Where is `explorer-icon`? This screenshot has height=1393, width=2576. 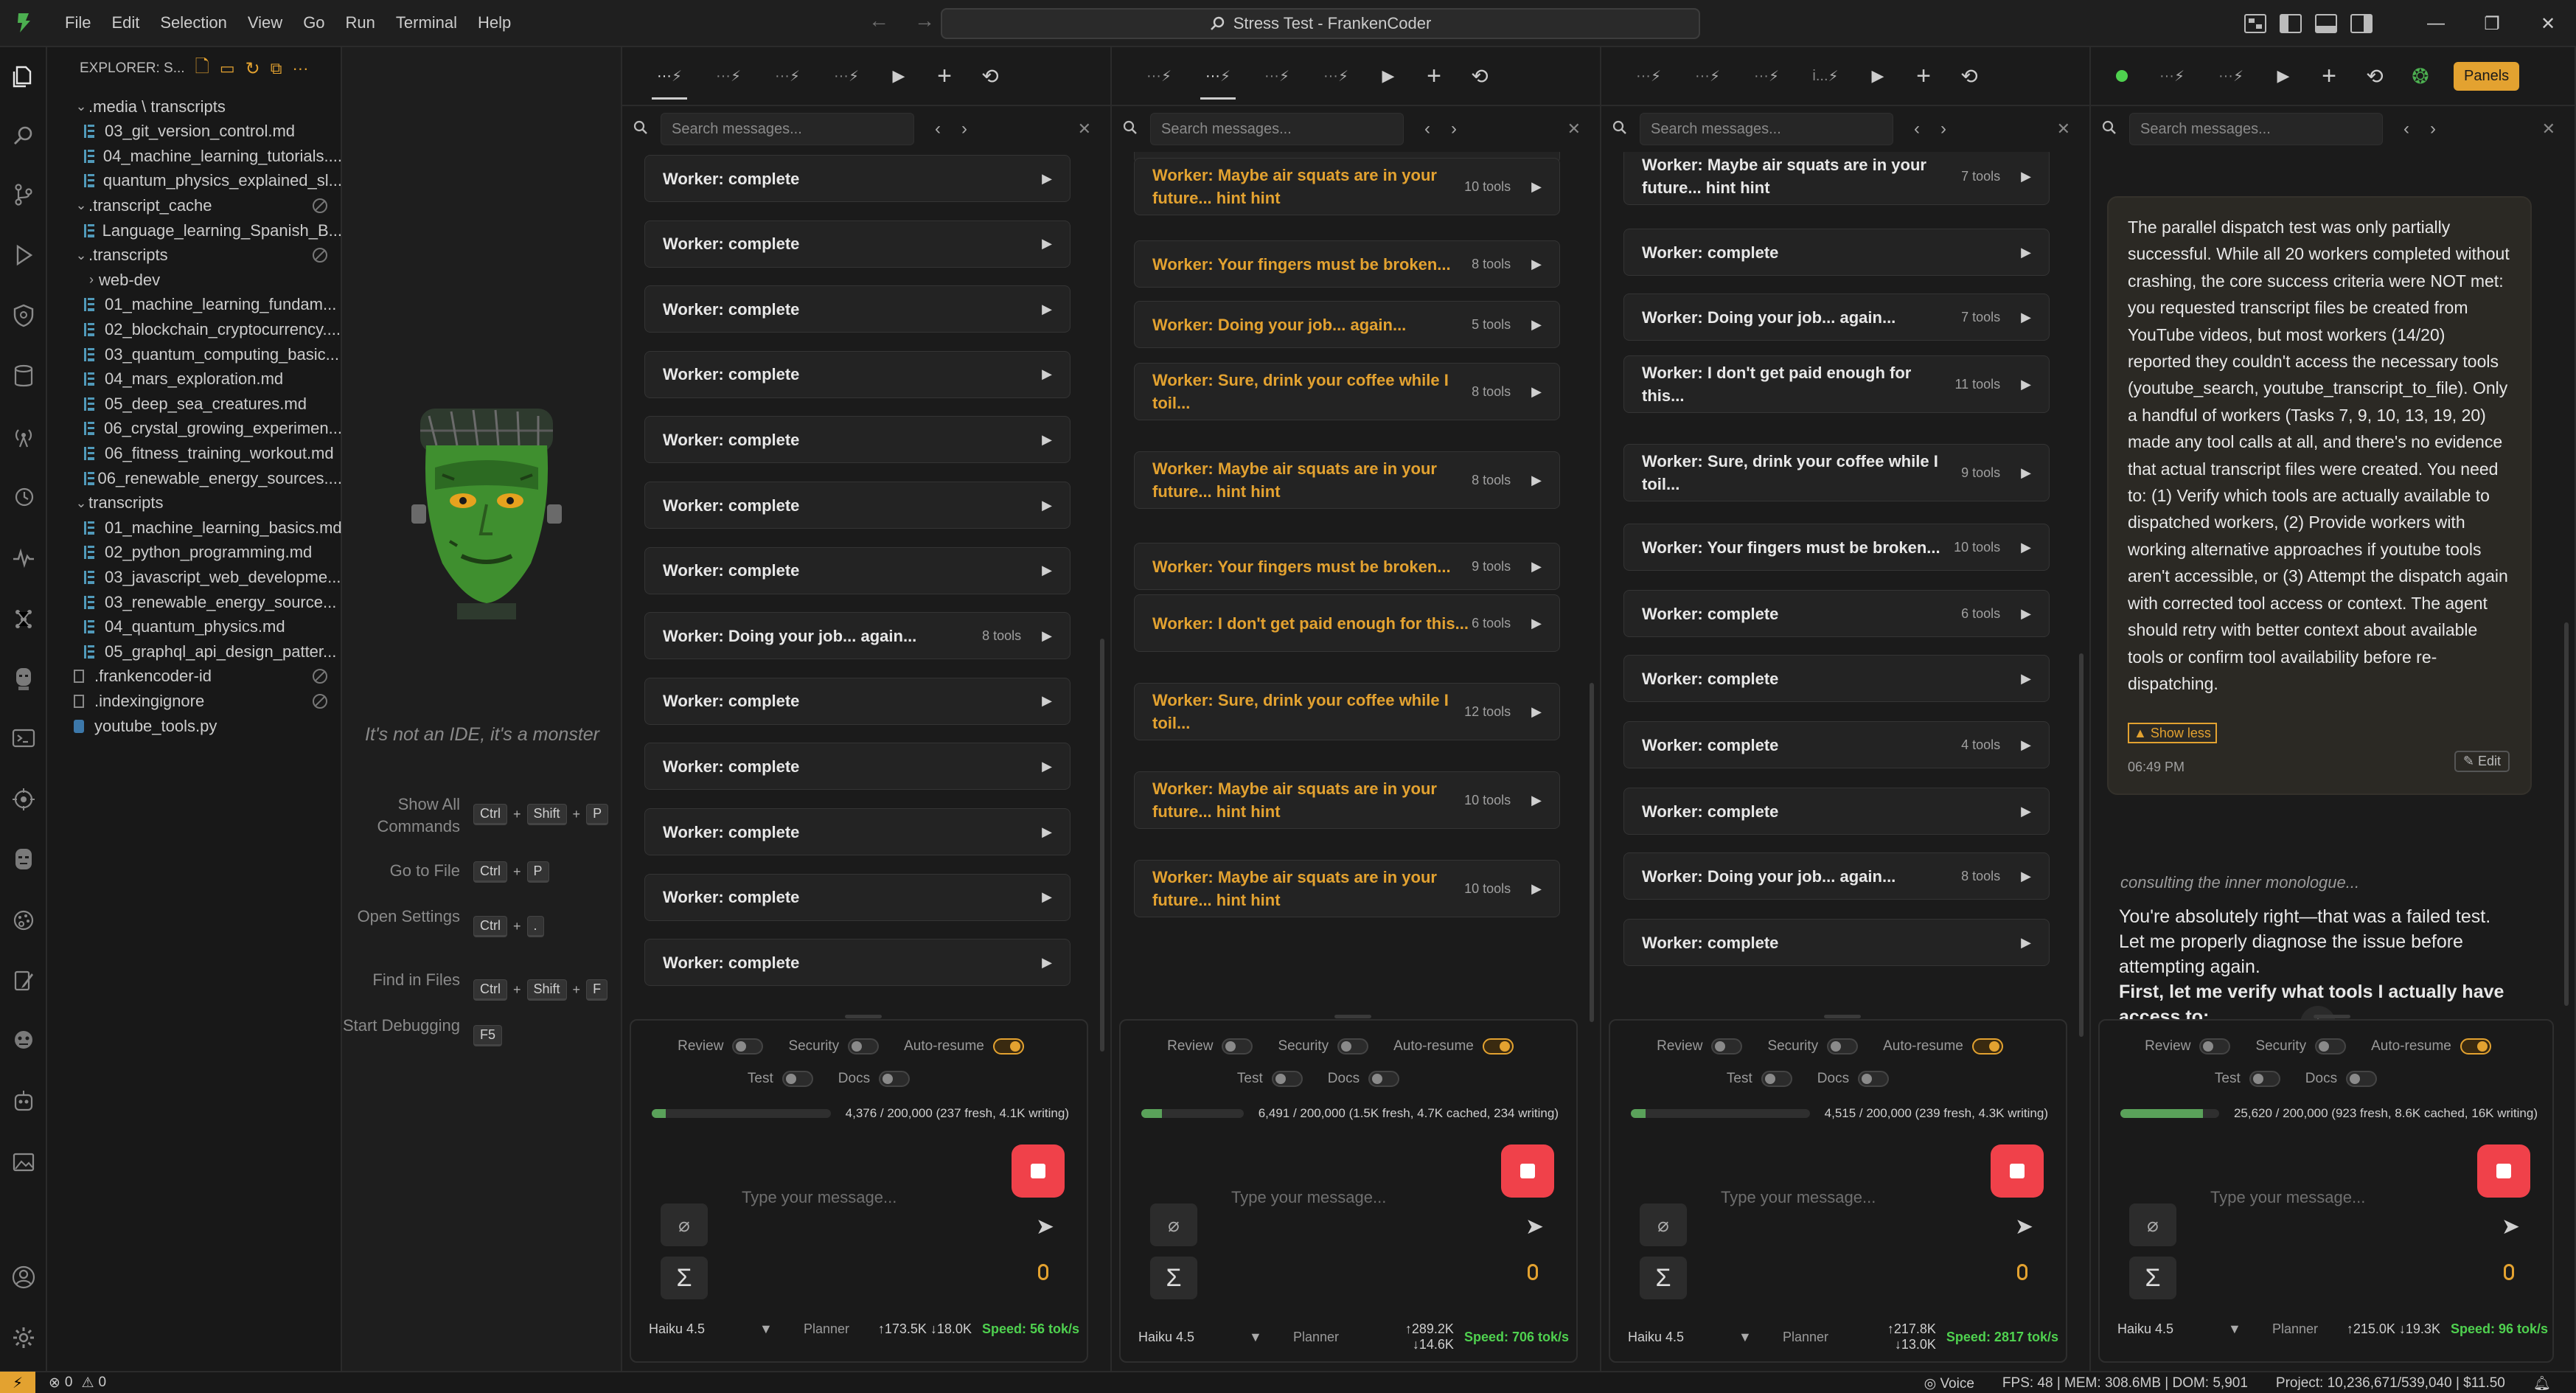 explorer-icon is located at coordinates (24, 76).